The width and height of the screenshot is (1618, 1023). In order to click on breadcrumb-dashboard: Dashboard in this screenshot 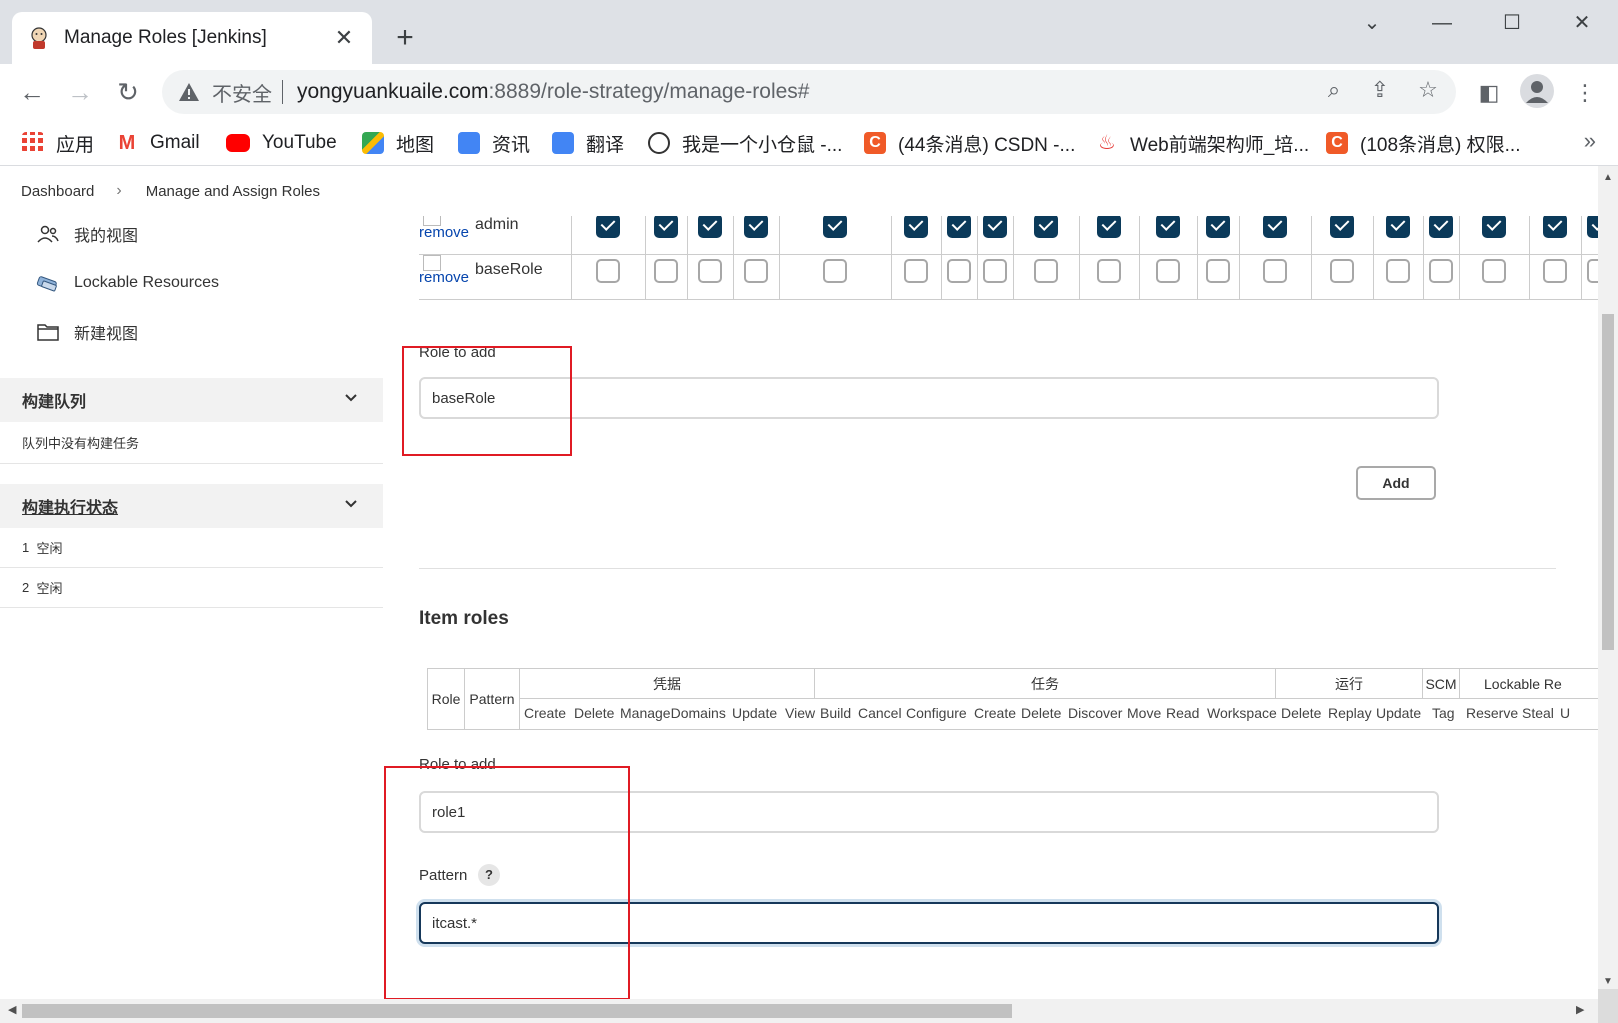, I will do `click(57, 191)`.